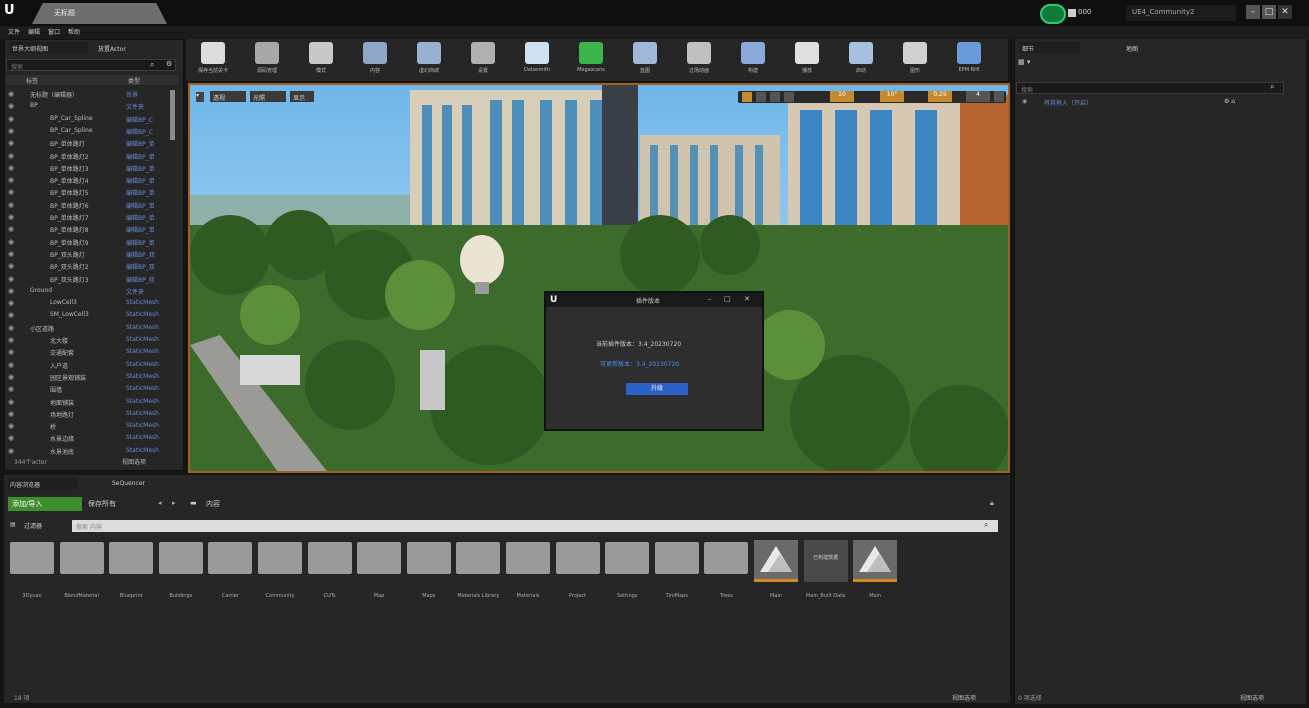 Image resolution: width=1309 pixels, height=708 pixels. What do you see at coordinates (89, 329) in the screenshot?
I see `outliner-row: ◉ 小区道路 StaticMesh` at bounding box center [89, 329].